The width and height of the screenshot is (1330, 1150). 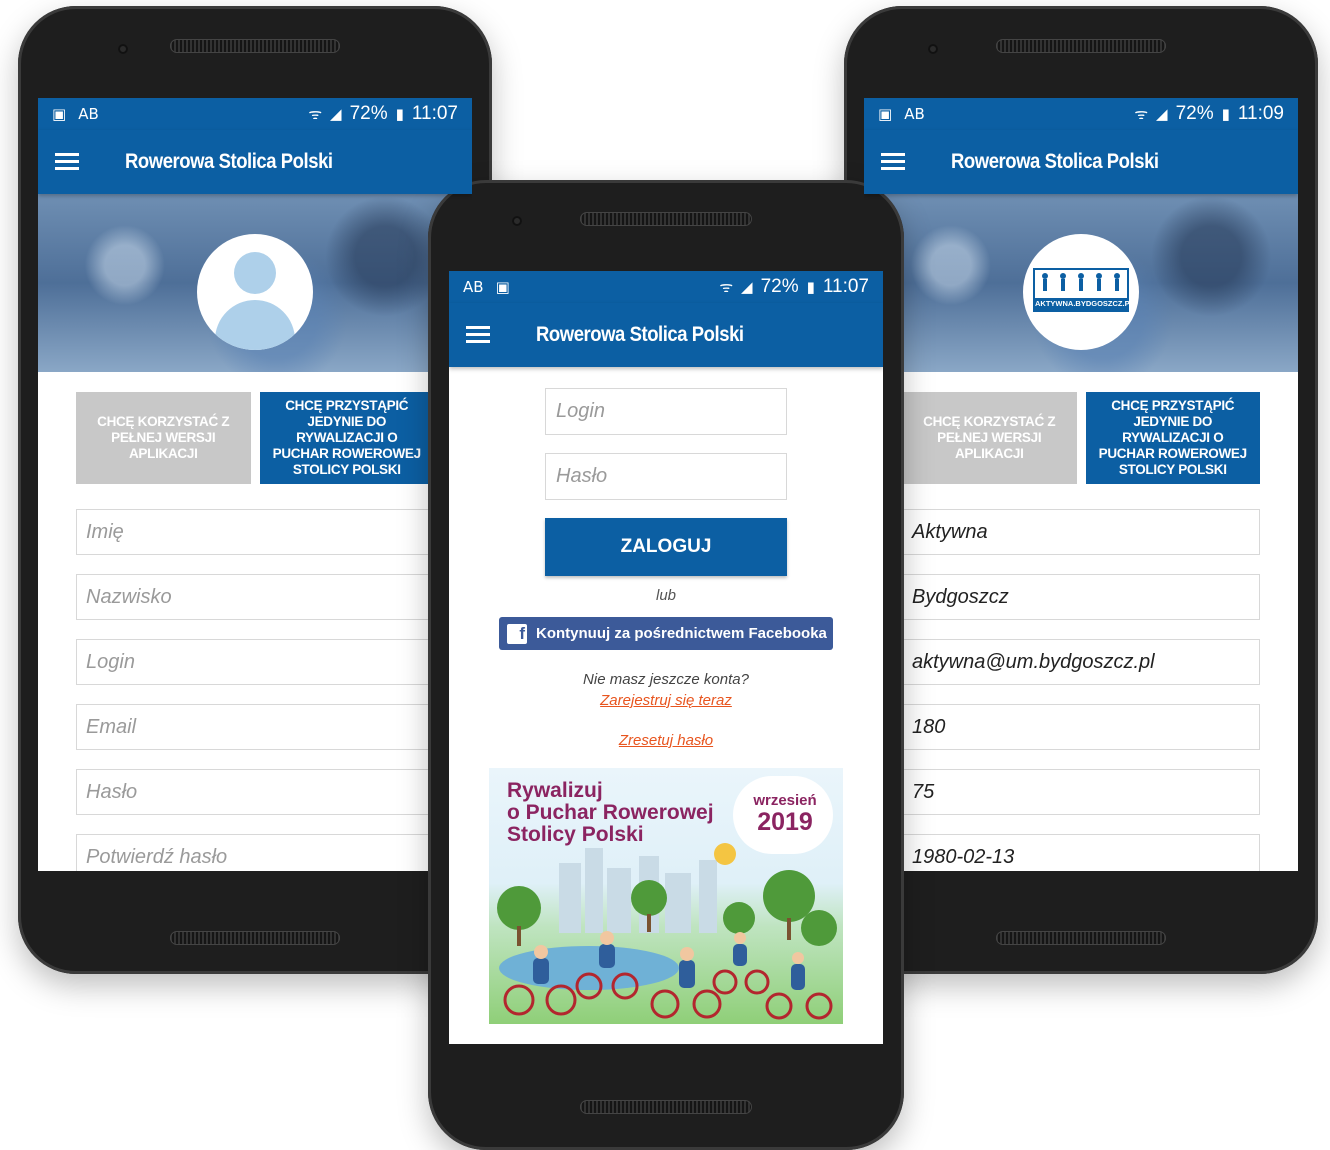 What do you see at coordinates (1081, 597) in the screenshot?
I see `last-name-field: Bydgoszcz` at bounding box center [1081, 597].